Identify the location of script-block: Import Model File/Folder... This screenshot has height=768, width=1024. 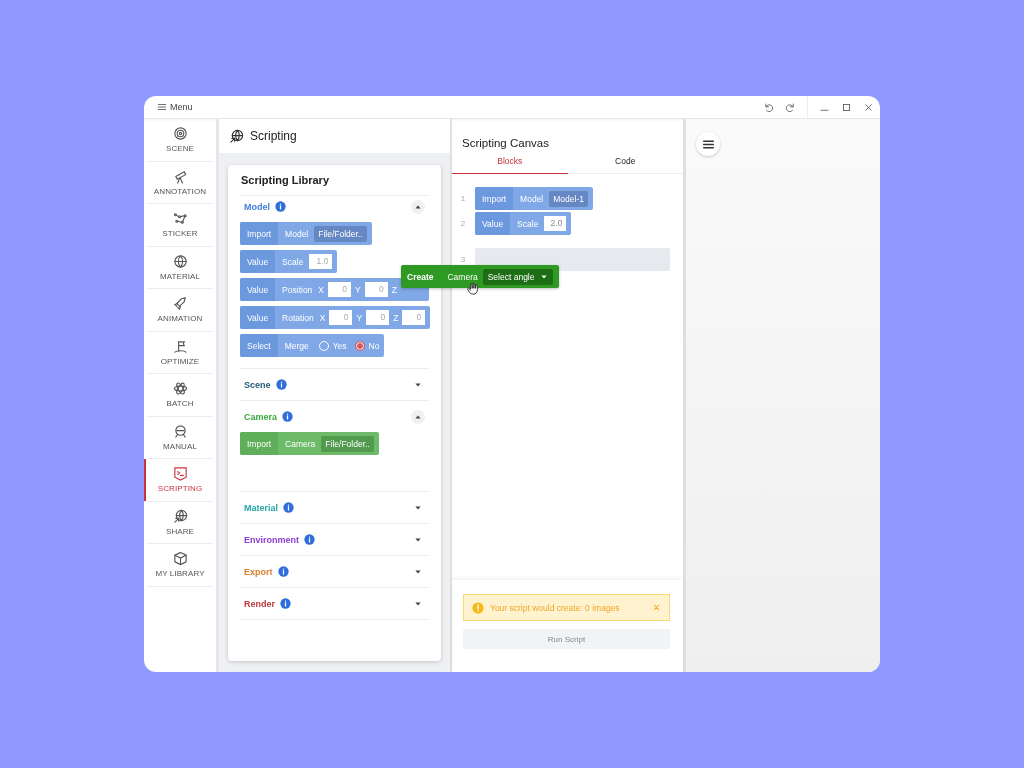
(306, 233).